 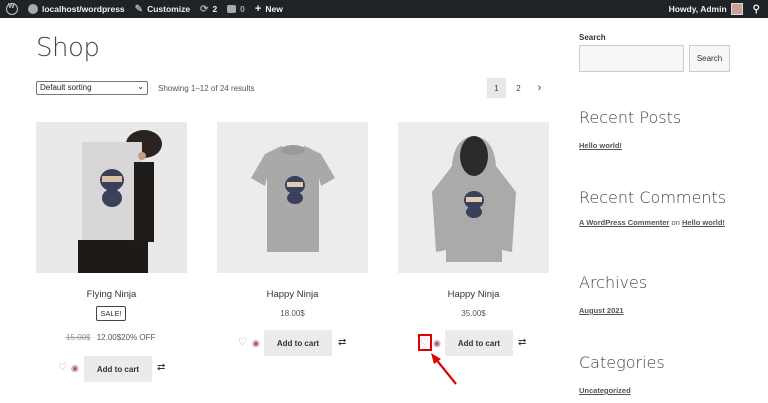 What do you see at coordinates (83, 9) in the screenshot?
I see `site-name: localhost/wordpress` at bounding box center [83, 9].